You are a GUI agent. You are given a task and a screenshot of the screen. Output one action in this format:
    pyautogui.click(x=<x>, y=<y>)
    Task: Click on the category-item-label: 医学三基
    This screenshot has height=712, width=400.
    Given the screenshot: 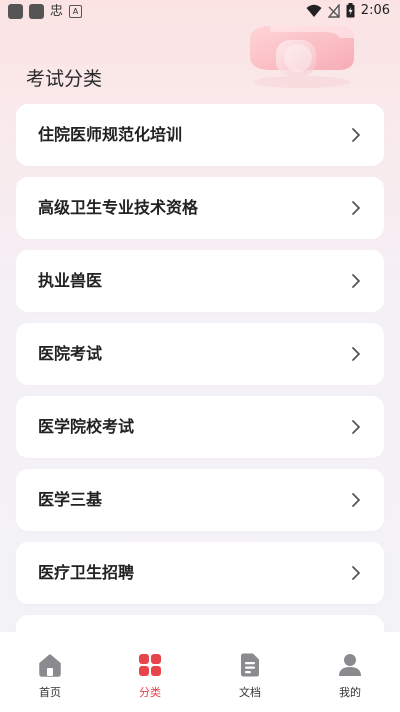 What is the action you would take?
    pyautogui.click(x=70, y=499)
    